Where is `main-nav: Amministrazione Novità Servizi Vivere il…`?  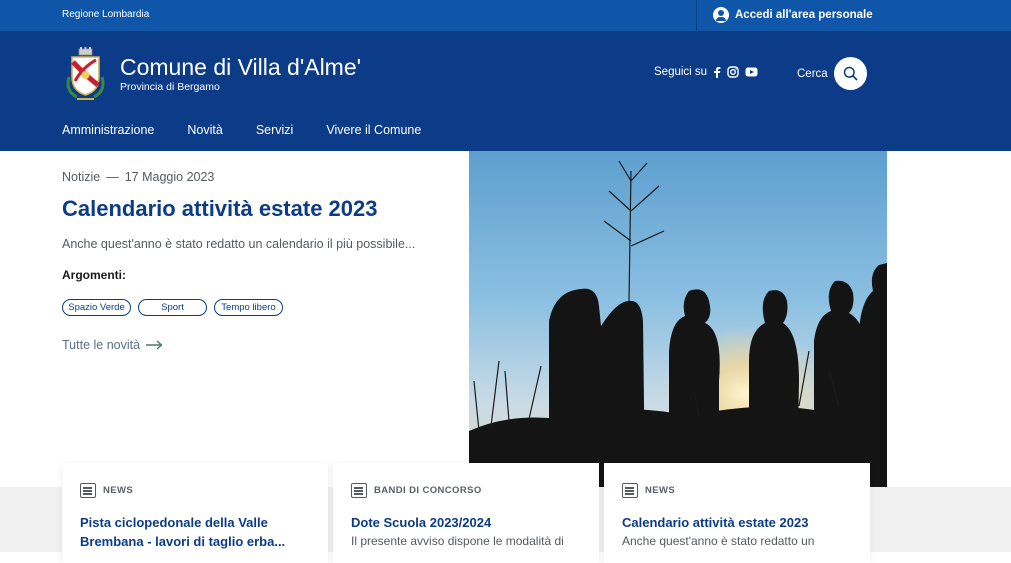
main-nav: Amministrazione Novità Servizi Vivere il… is located at coordinates (258, 130).